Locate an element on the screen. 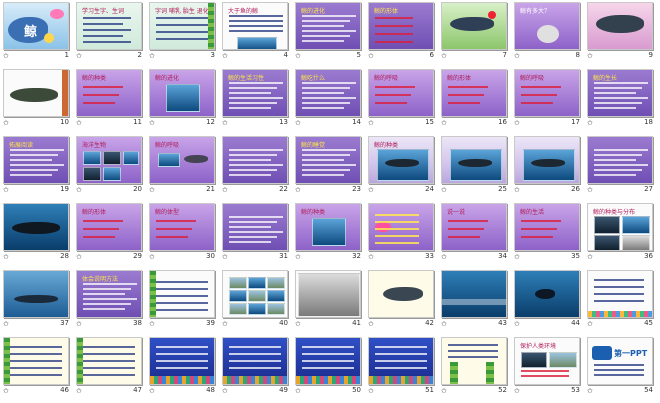  slide-thumbnail-43: ✩ 43 is located at coordinates (474, 301).